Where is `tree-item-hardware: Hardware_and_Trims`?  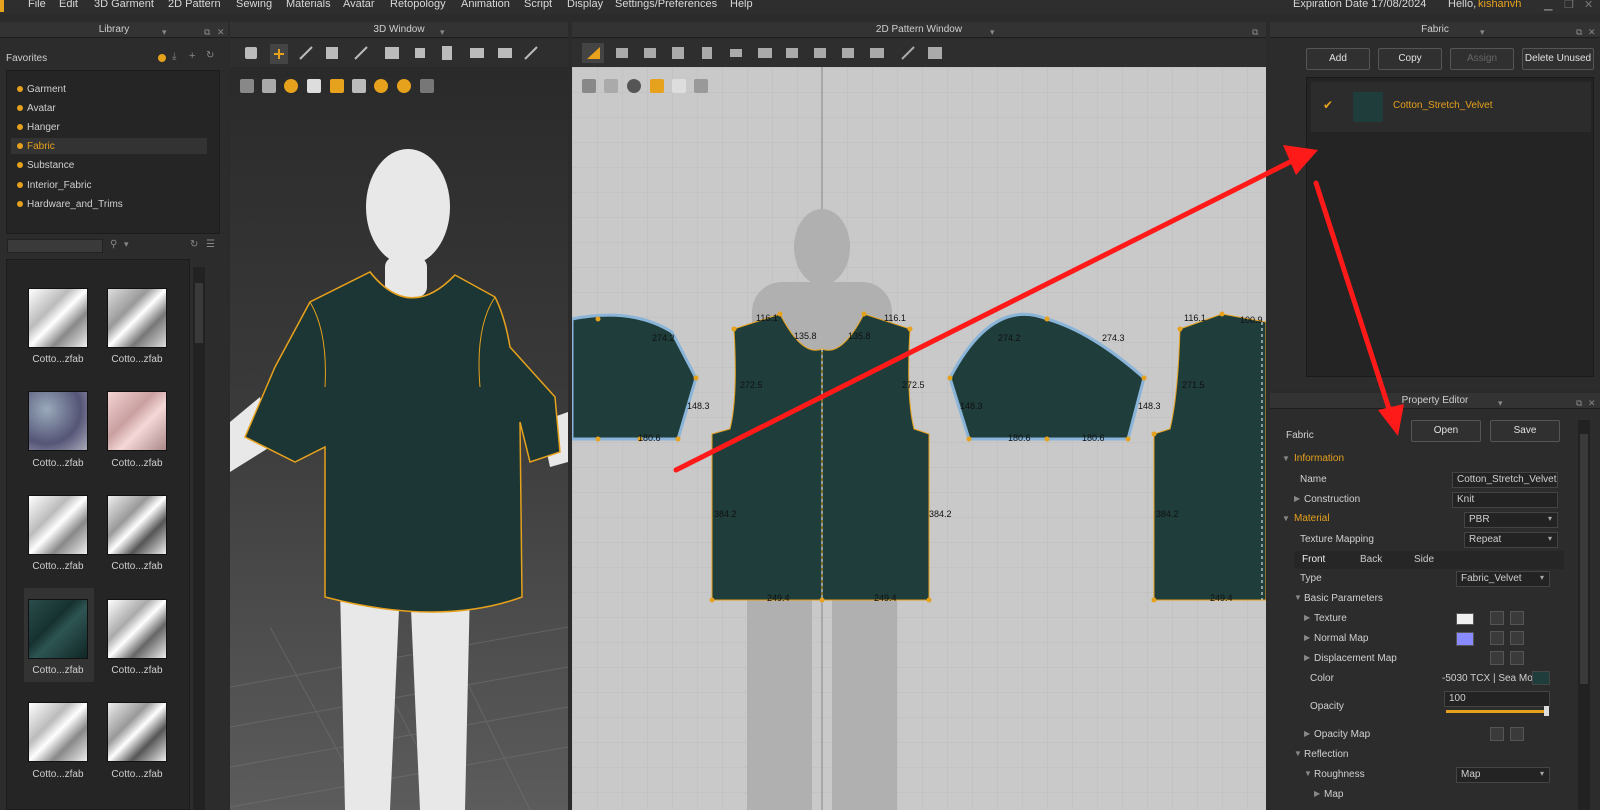 tree-item-hardware: Hardware_and_Trims is located at coordinates (70, 204).